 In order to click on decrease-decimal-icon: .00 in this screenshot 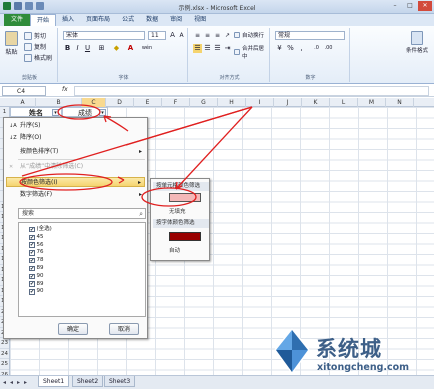, I will do `click(328, 48)`.